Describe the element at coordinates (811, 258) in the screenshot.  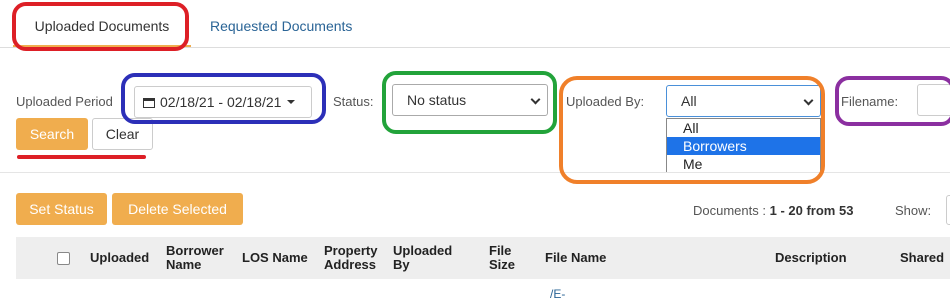
I see `header-description: Description` at that location.